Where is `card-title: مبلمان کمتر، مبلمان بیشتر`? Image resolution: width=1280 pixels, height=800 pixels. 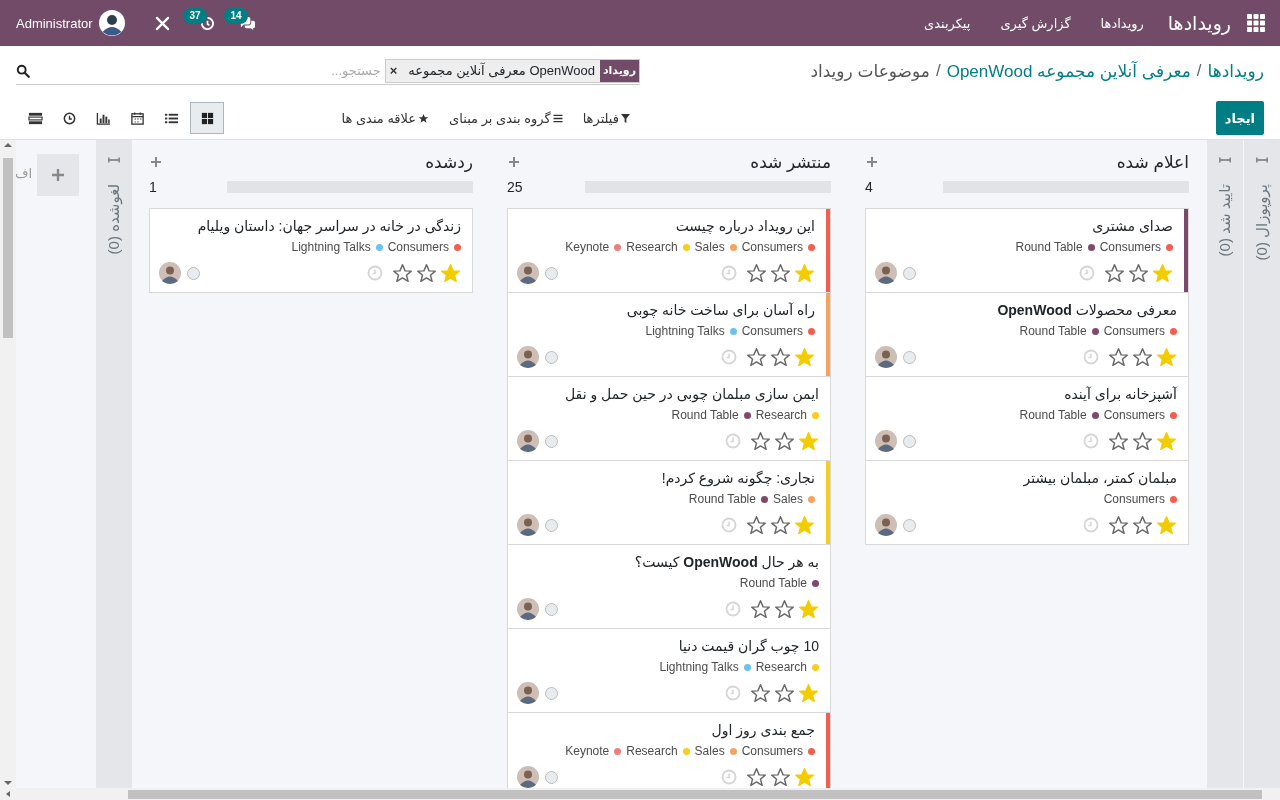
card-title: مبلمان کمتر، مبلمان بیشتر is located at coordinates (1099, 478).